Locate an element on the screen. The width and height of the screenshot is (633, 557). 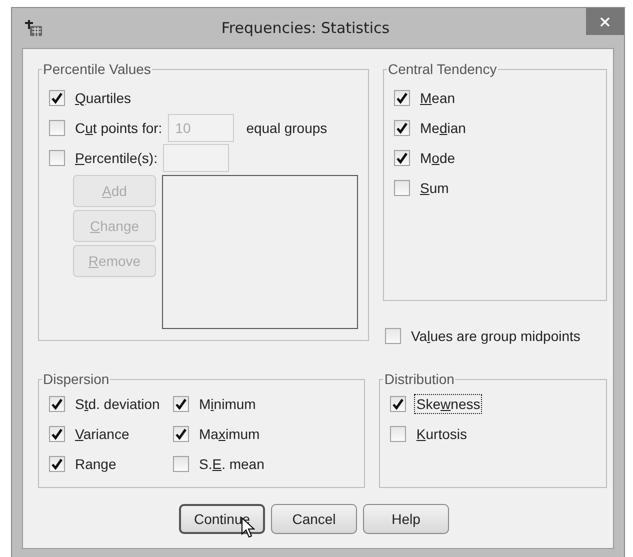
dialog-button: Help is located at coordinates (406, 519).